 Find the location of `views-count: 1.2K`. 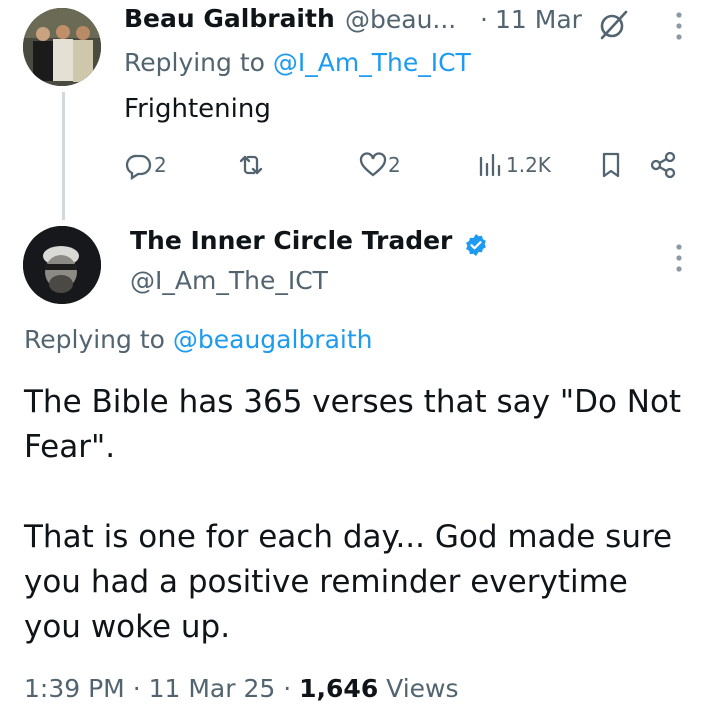

views-count: 1.2K is located at coordinates (528, 165).